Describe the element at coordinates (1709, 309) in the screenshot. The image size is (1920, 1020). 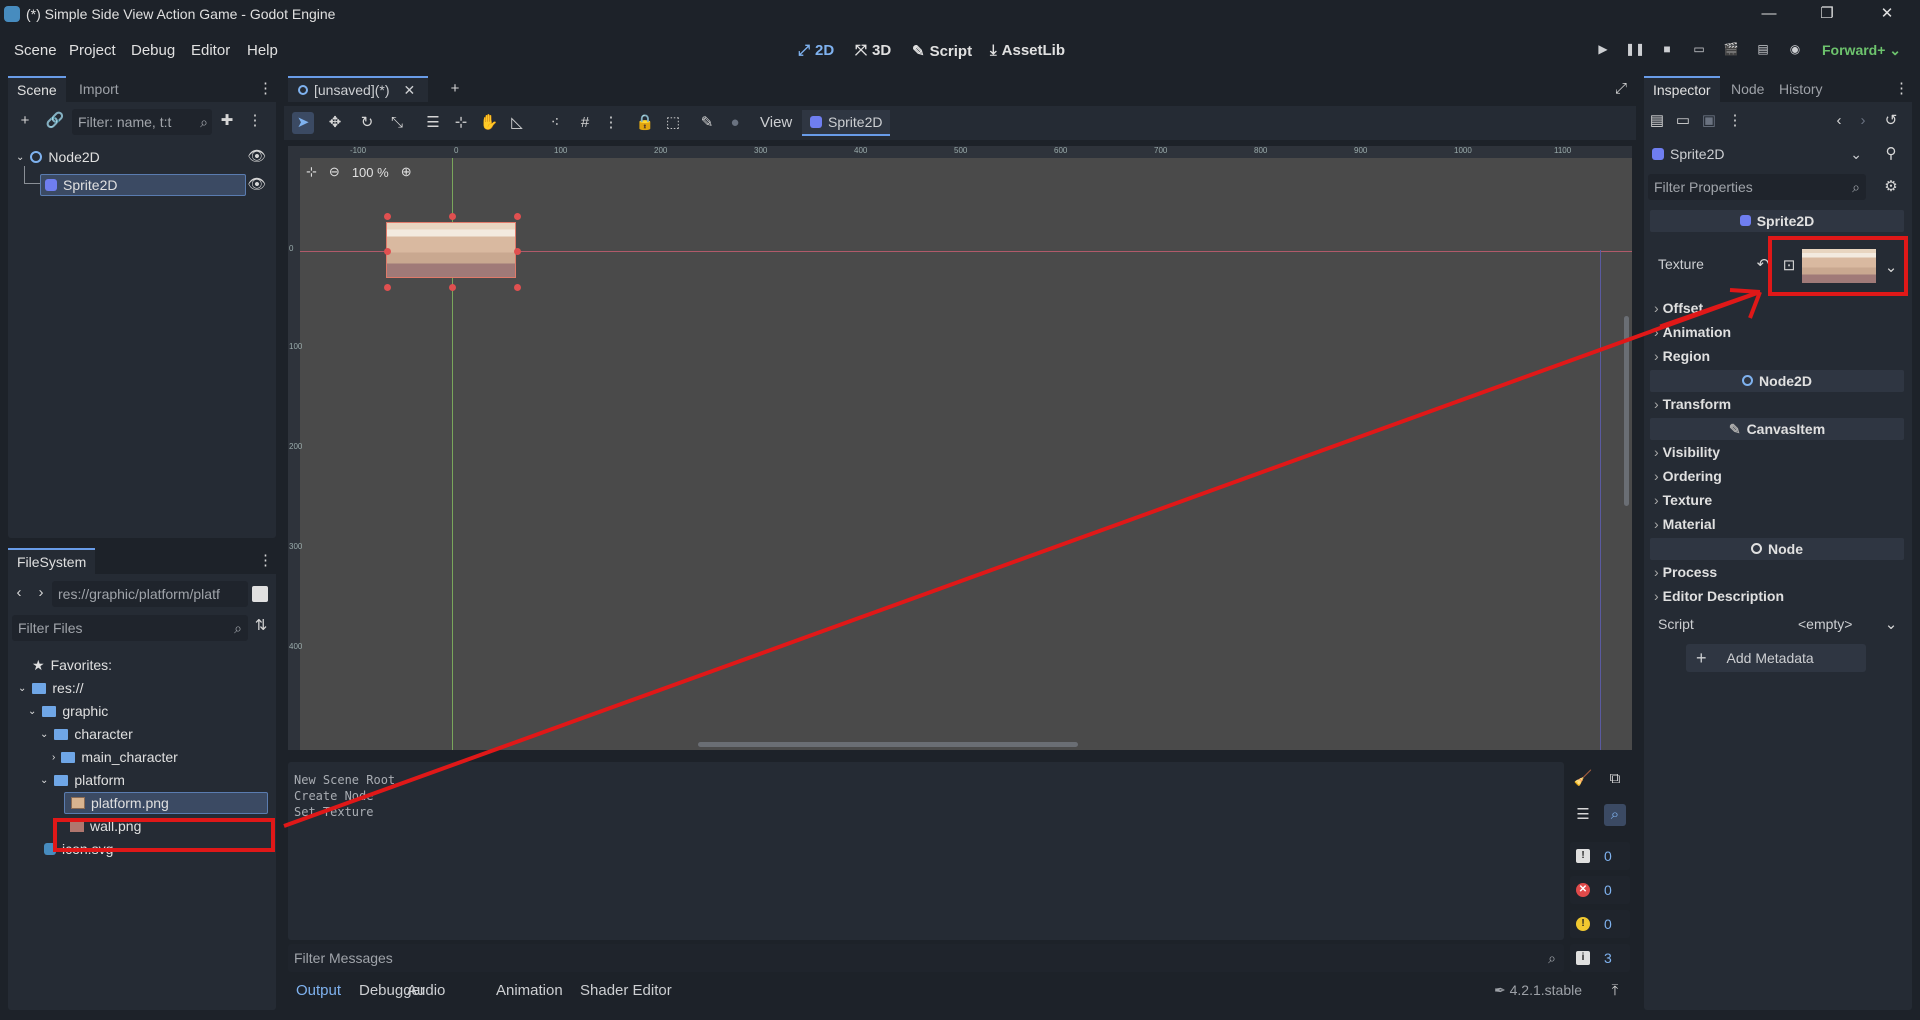
I see `arrow-secondary` at that location.